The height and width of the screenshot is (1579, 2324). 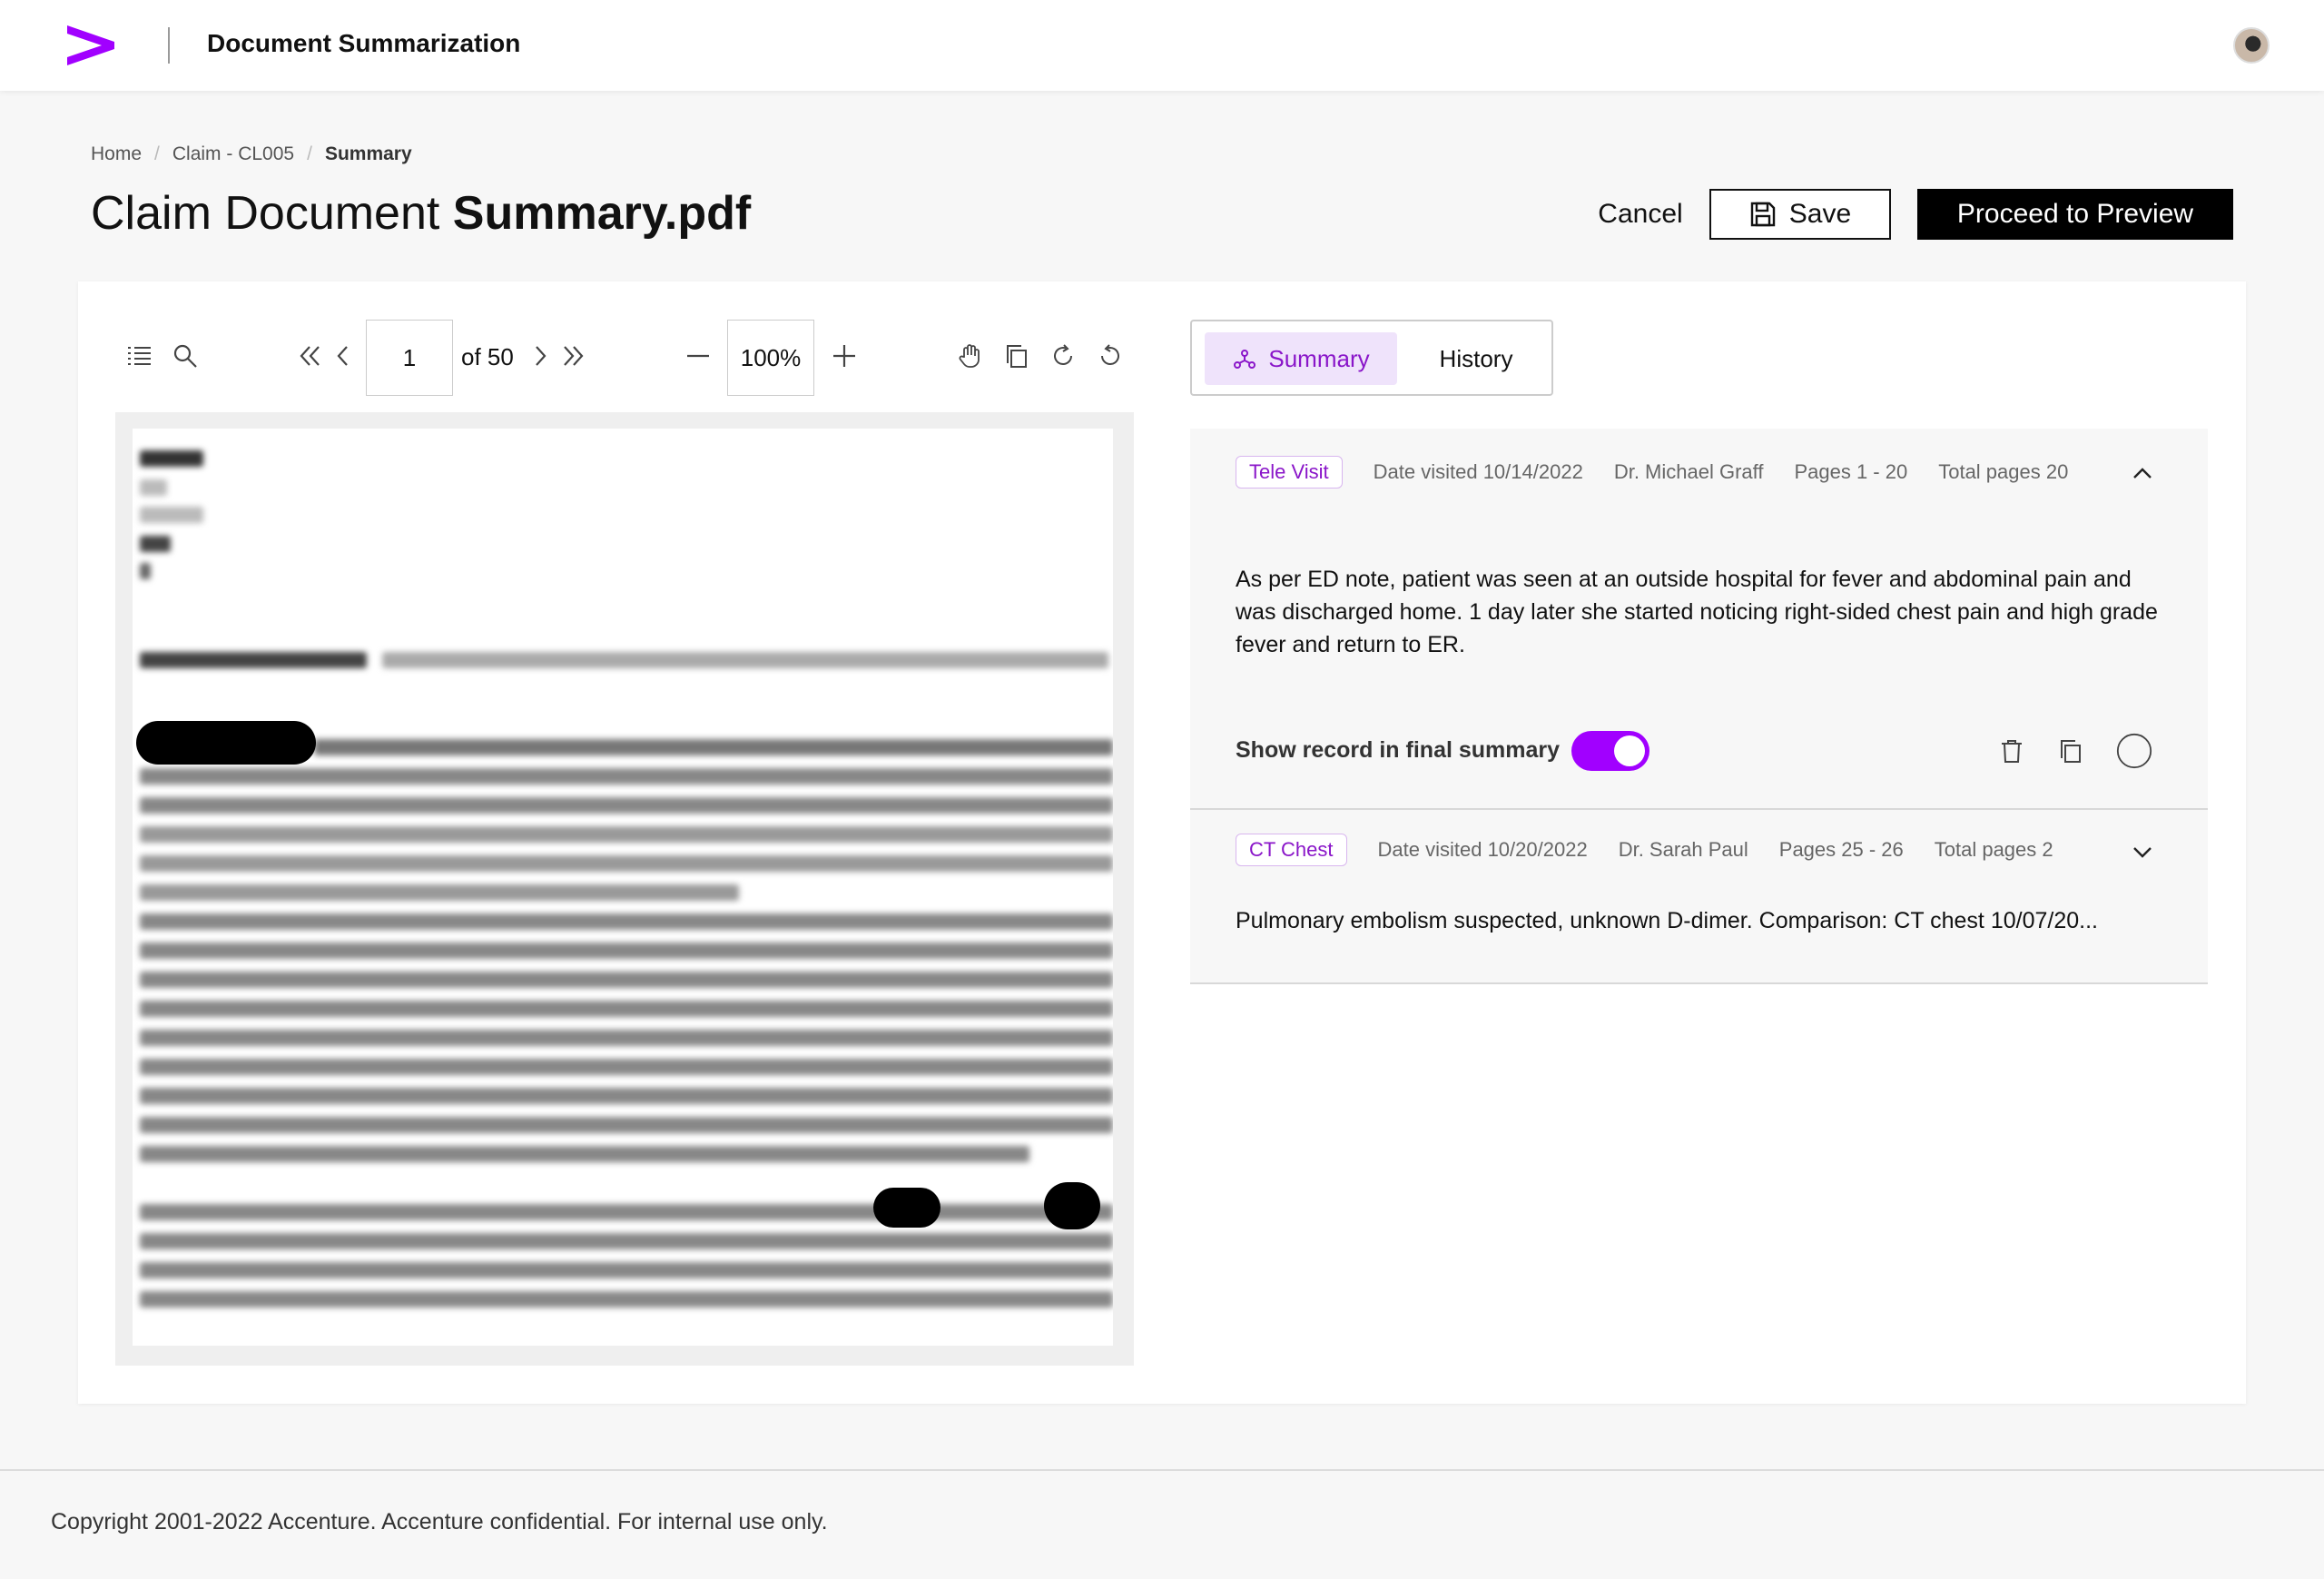 What do you see at coordinates (1683, 850) in the screenshot?
I see `record-doctor: Dr. Sarah Paul` at bounding box center [1683, 850].